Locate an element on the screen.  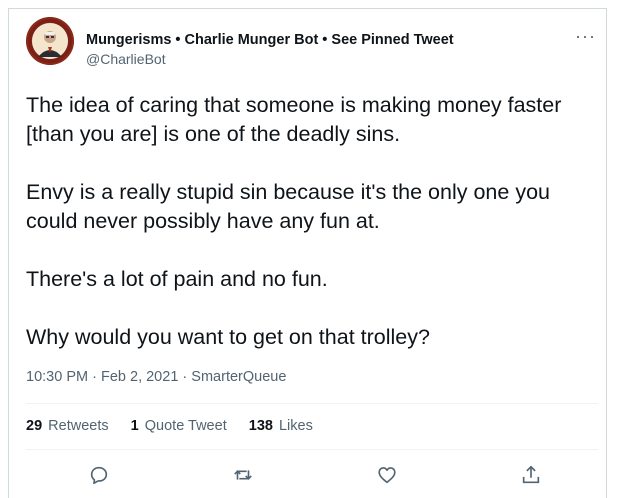
retweets-stat: 29 Retweets is located at coordinates (67, 426).